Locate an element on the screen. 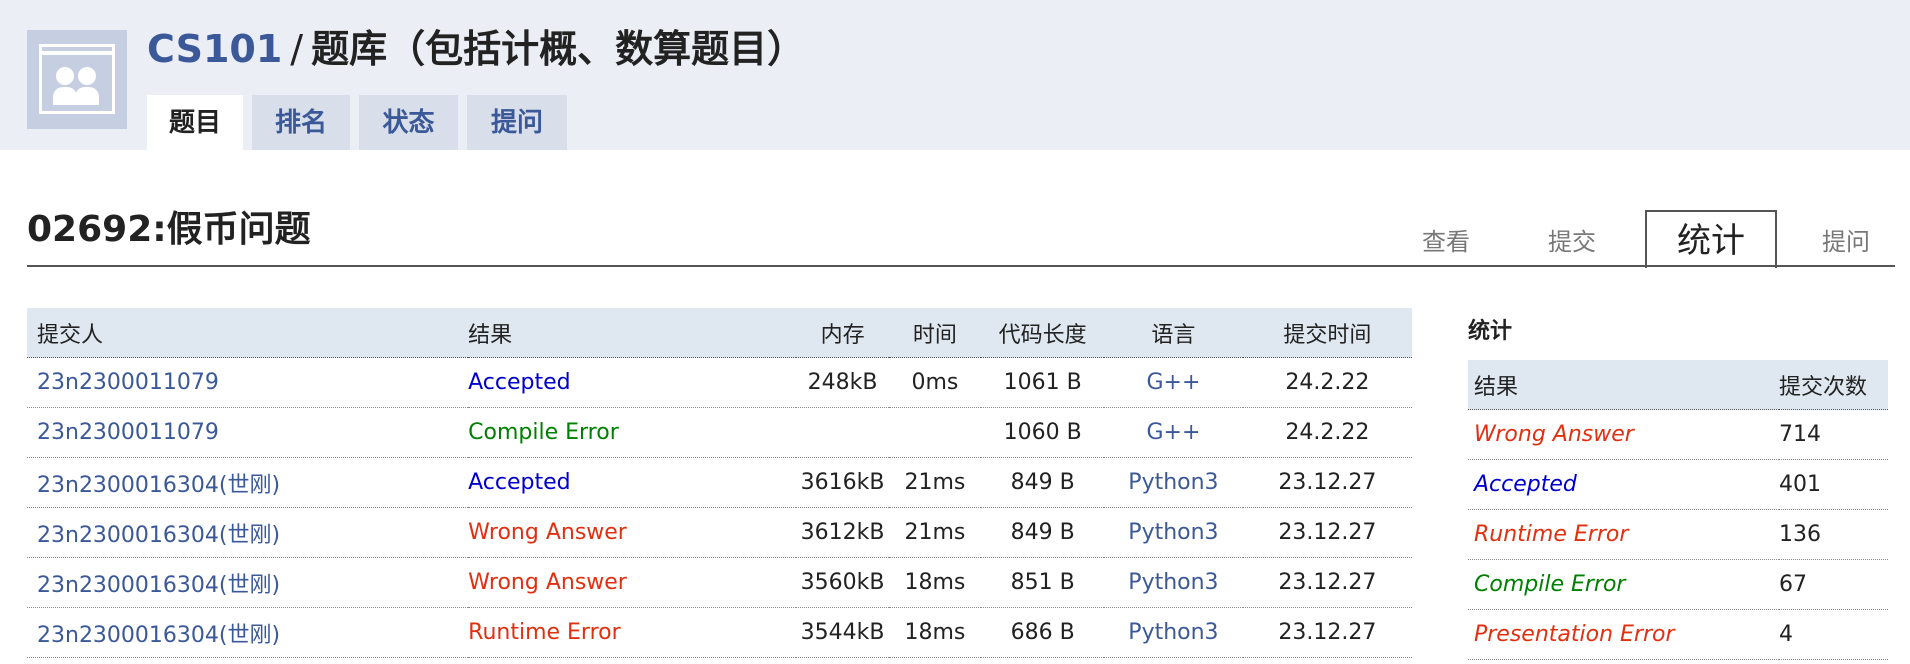 The width and height of the screenshot is (1910, 664). tab-ranking: 排名 is located at coordinates (301, 122).